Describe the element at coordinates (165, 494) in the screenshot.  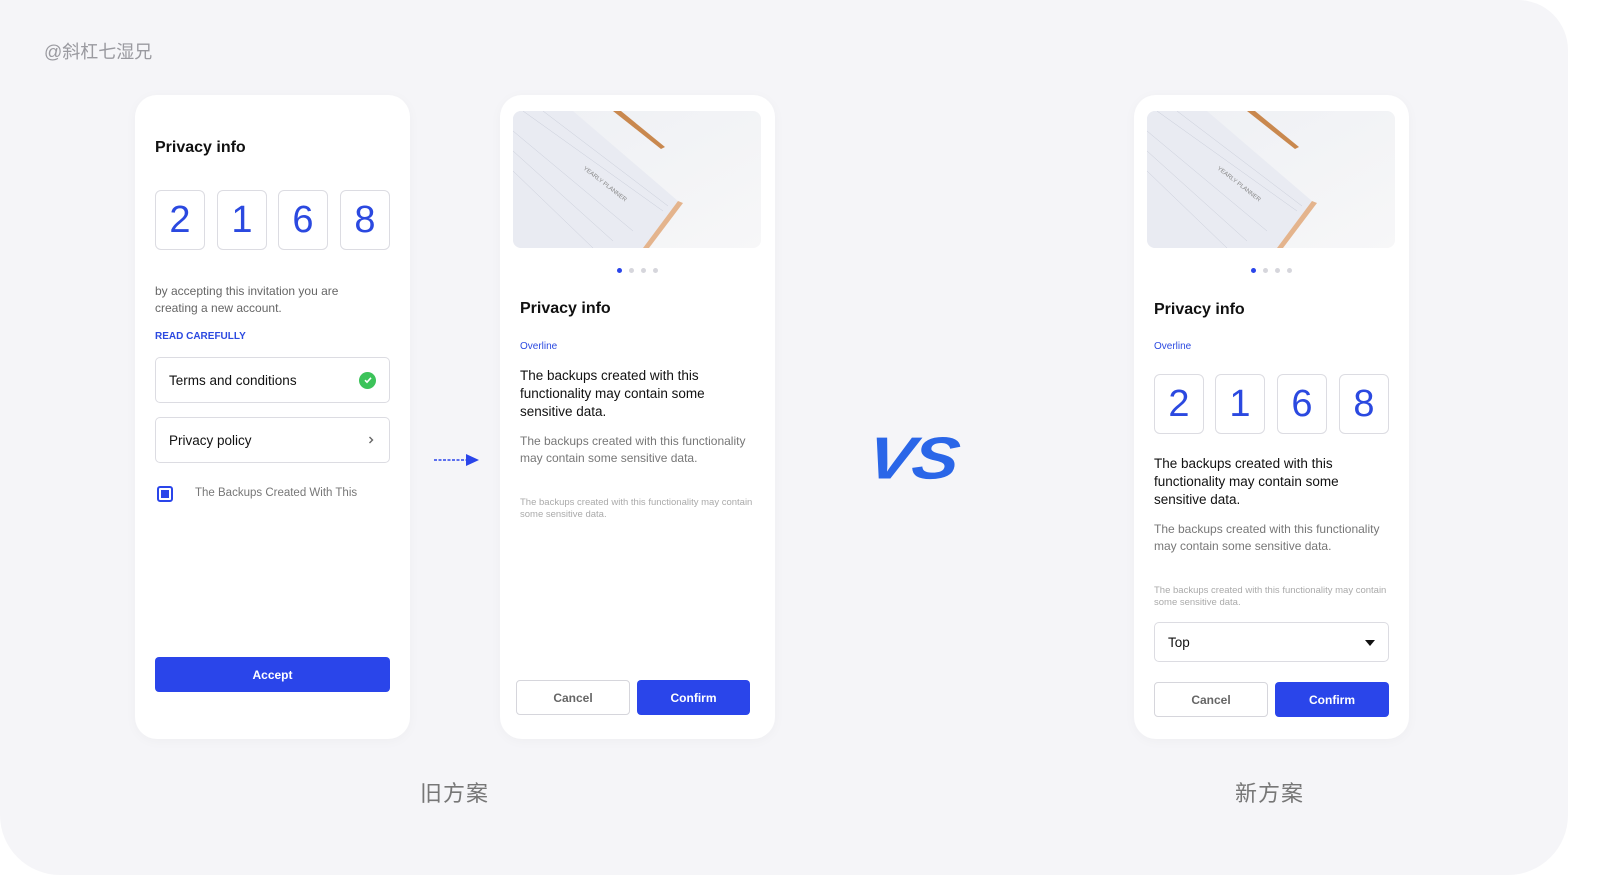
I see `backups-checkbox` at that location.